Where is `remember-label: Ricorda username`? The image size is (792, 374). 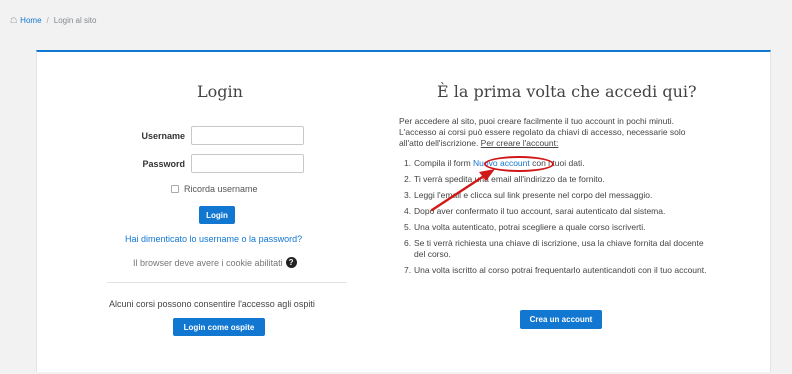
remember-label: Ricorda username is located at coordinates (221, 189).